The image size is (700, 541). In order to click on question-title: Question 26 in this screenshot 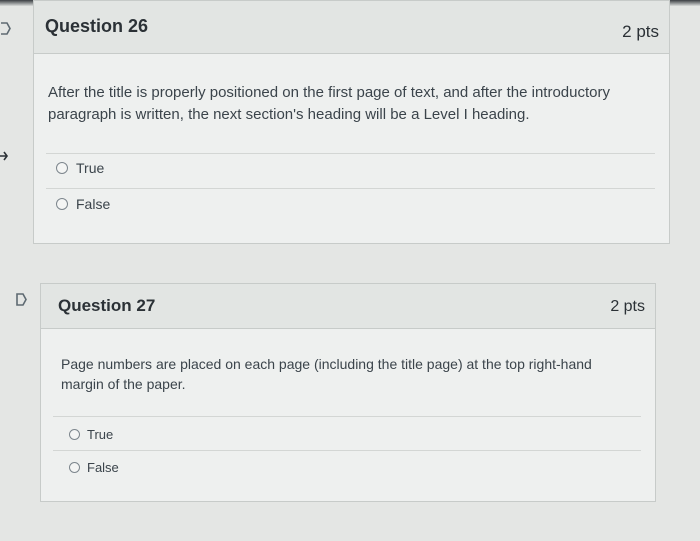, I will do `click(97, 26)`.